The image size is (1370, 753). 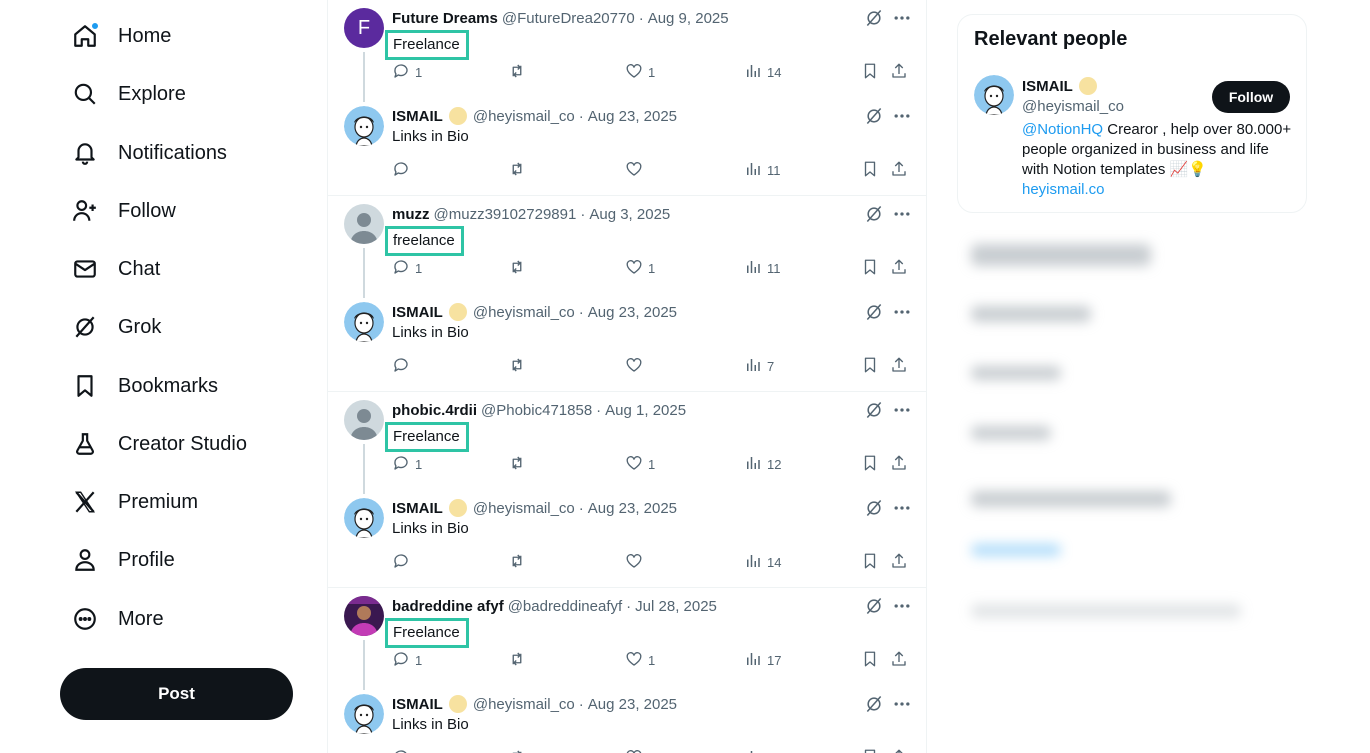 What do you see at coordinates (448, 606) in the screenshot?
I see `user-name: badreddine afyf` at bounding box center [448, 606].